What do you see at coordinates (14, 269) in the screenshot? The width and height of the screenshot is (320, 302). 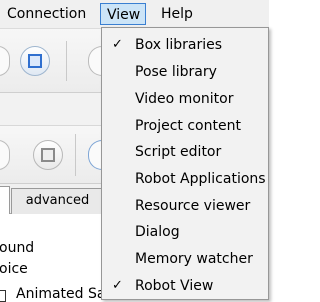 I see `content-text: oice` at bounding box center [14, 269].